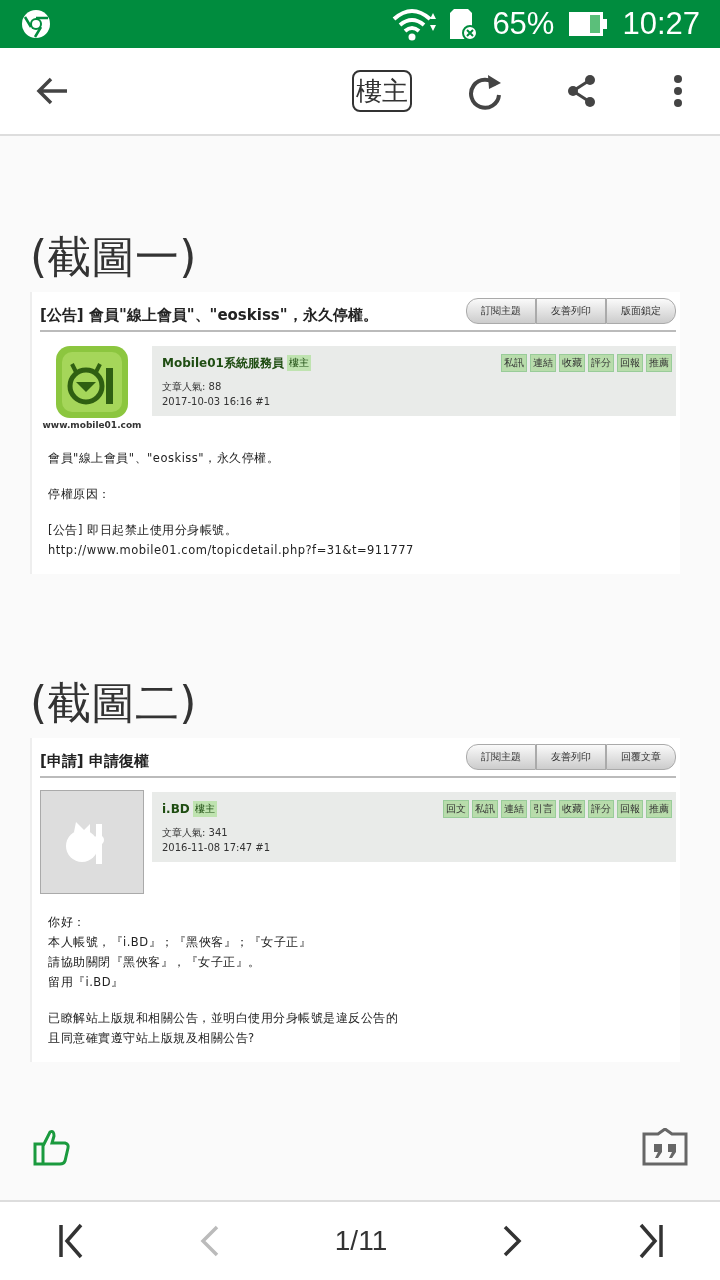 This screenshot has width=720, height=1280. Describe the element at coordinates (665, 1147) in the screenshot. I see `quote-icon` at that location.